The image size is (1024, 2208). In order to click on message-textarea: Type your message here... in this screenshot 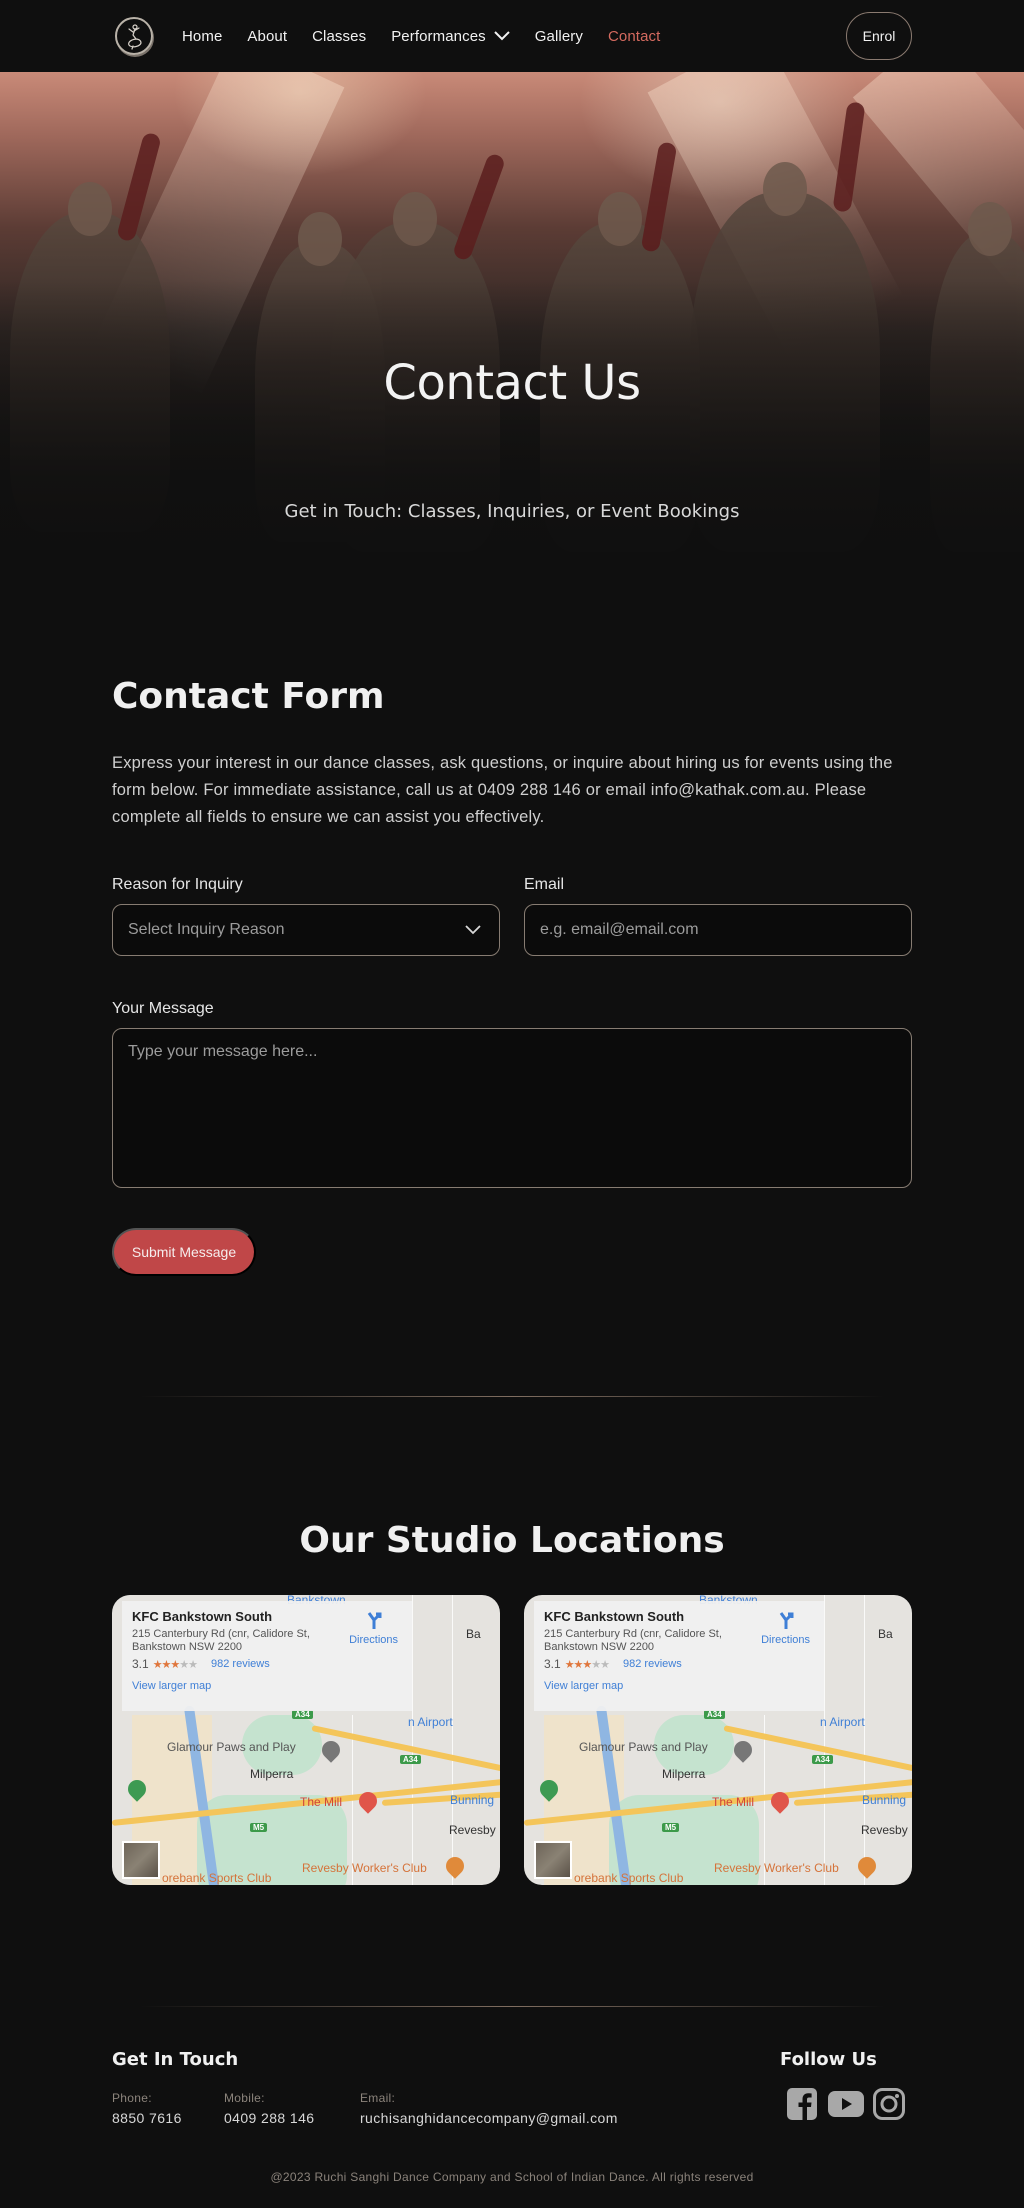, I will do `click(512, 1108)`.